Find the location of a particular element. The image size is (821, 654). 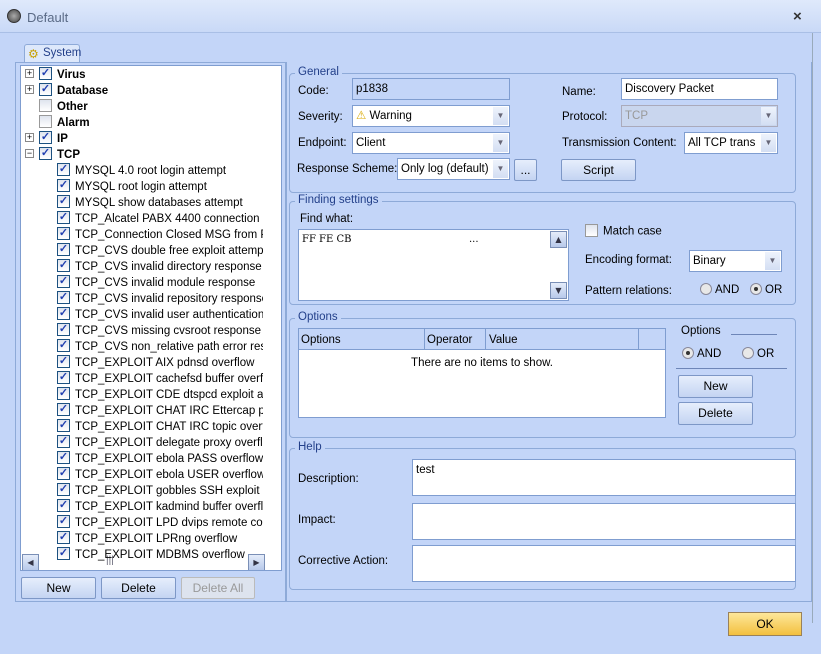

tree-item: ✓ TCP_EXPLOIT gobbles SSH exploit att is located at coordinates (160, 491).